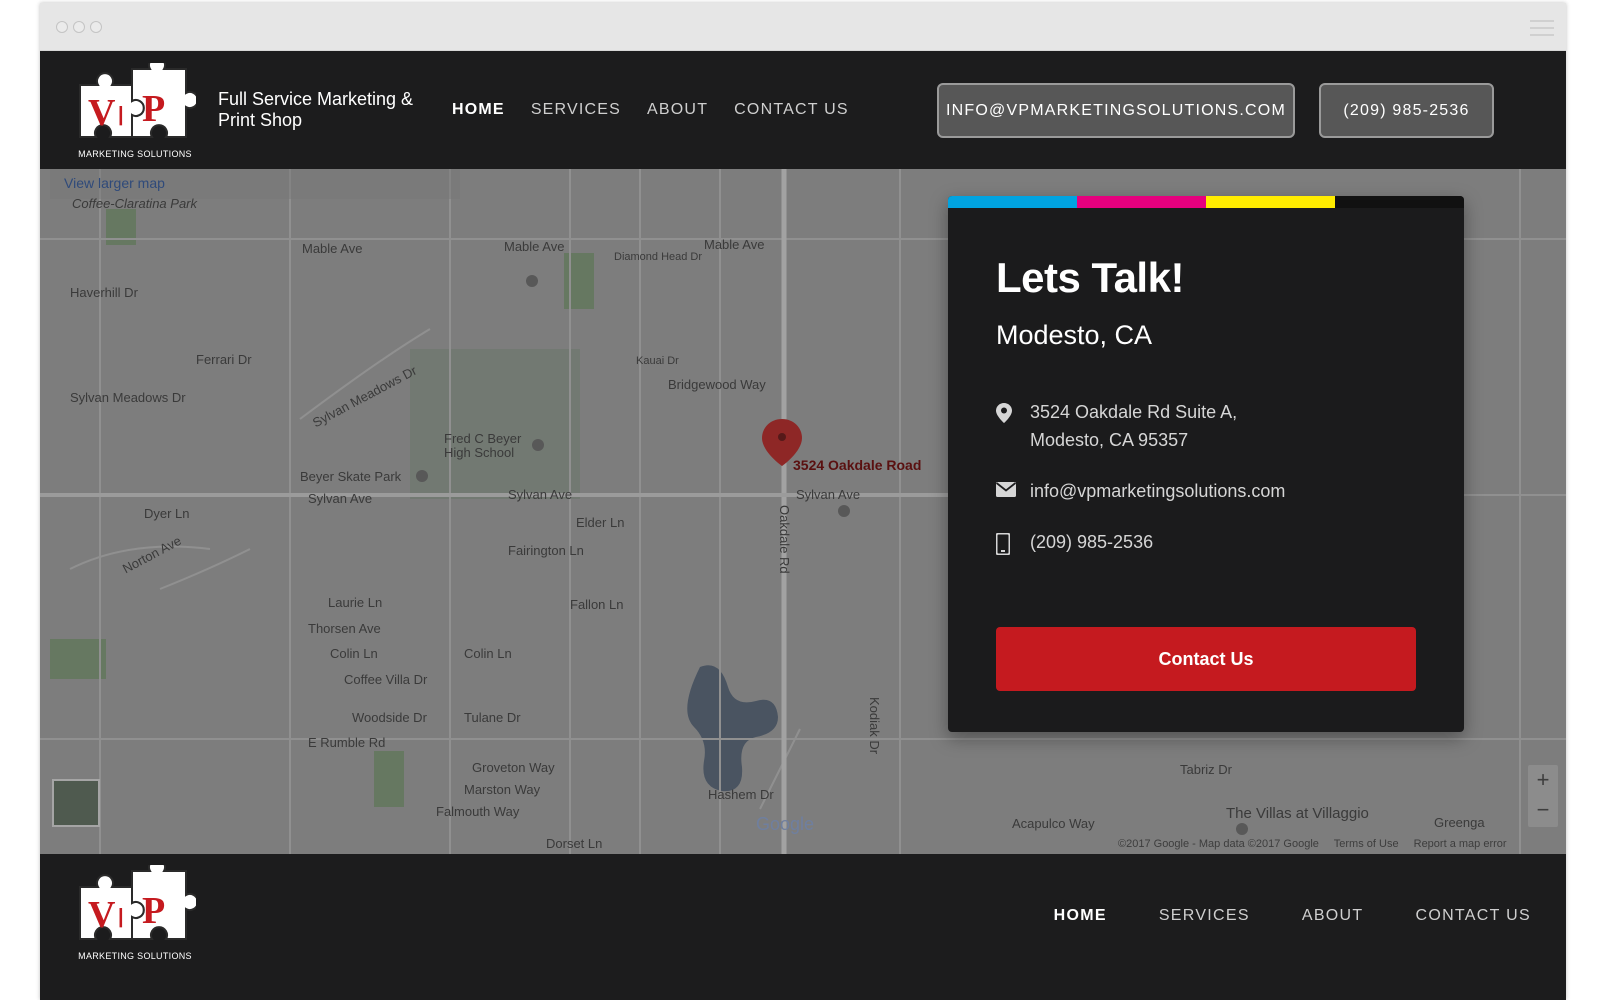 Image resolution: width=1600 pixels, height=1000 pixels. What do you see at coordinates (1460, 844) in the screenshot?
I see `map-report-link: Report a map error` at bounding box center [1460, 844].